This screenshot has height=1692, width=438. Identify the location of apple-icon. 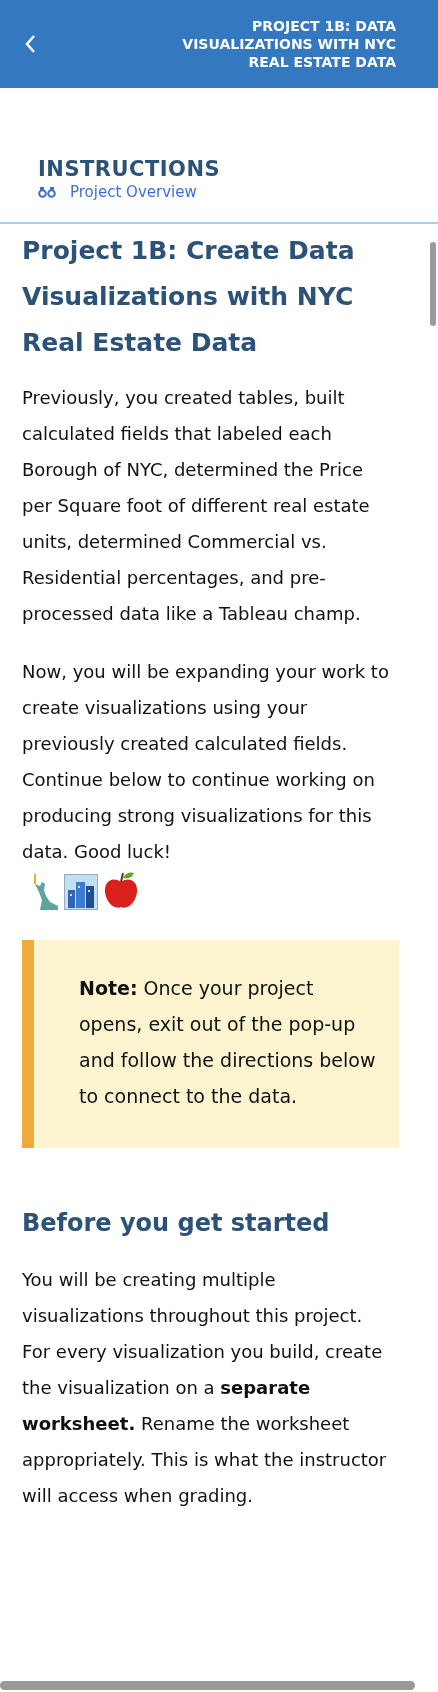
(121, 890).